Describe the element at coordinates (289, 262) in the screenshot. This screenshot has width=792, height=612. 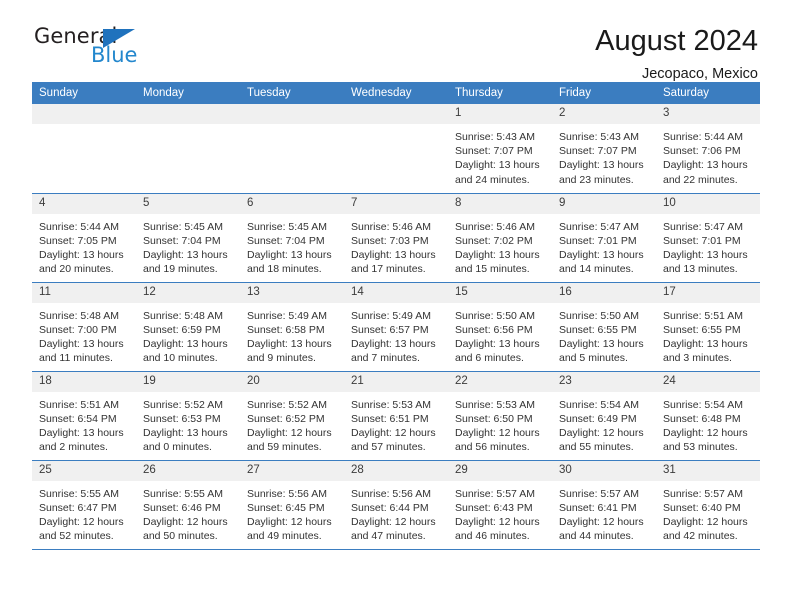
I see `daylight-text: Daylight: 13 hours and 18 minutes.` at that location.